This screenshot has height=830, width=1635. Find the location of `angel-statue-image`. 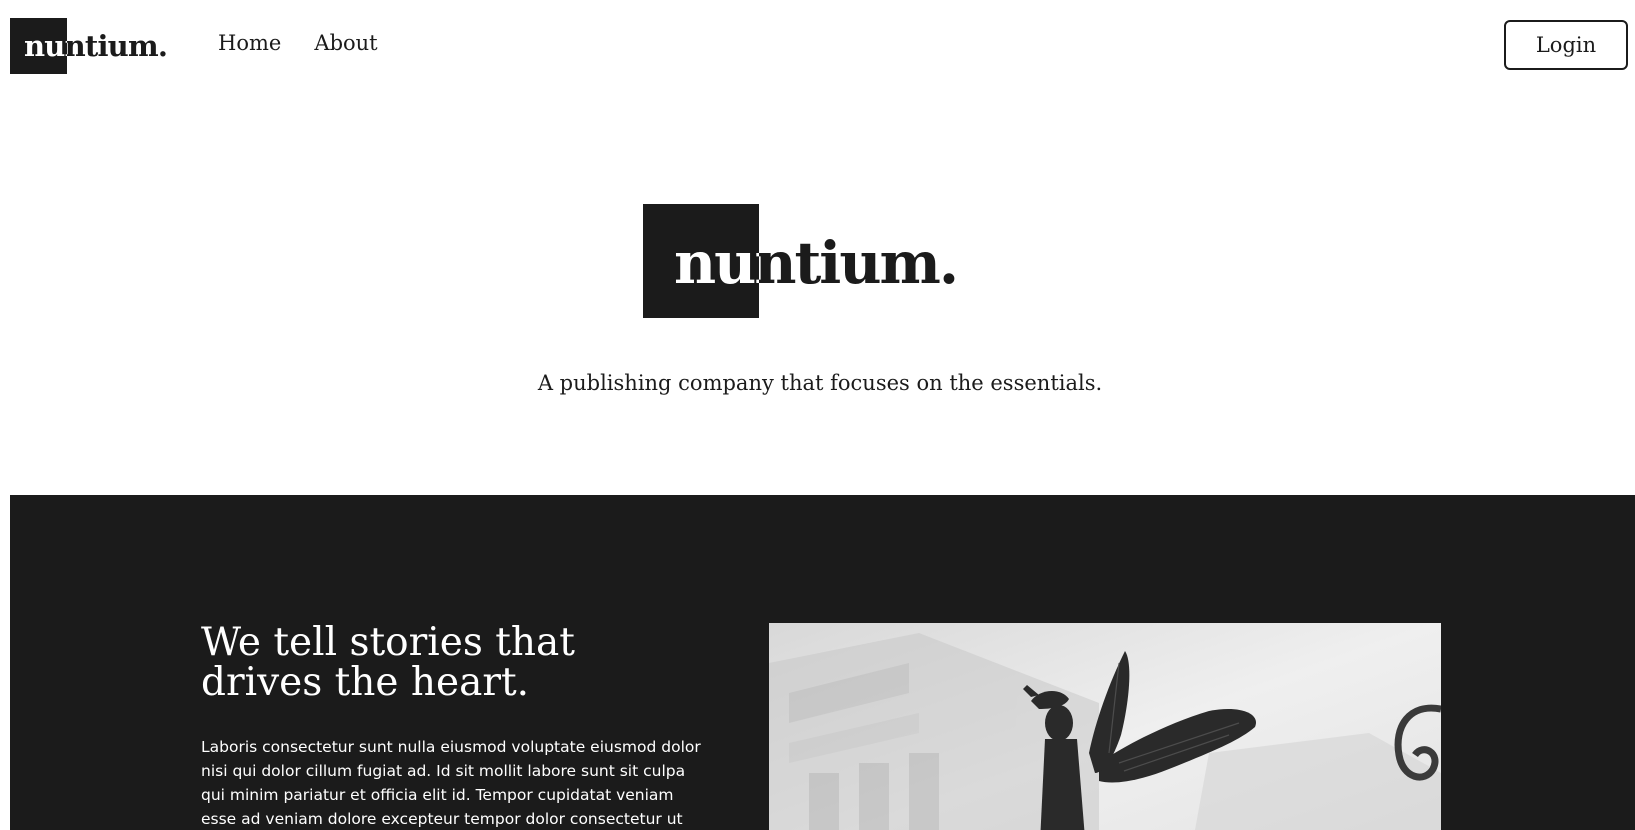

angel-statue-image is located at coordinates (1105, 726).